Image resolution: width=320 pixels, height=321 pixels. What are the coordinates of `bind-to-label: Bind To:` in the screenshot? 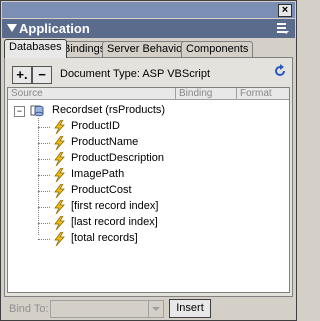 It's located at (29, 309).